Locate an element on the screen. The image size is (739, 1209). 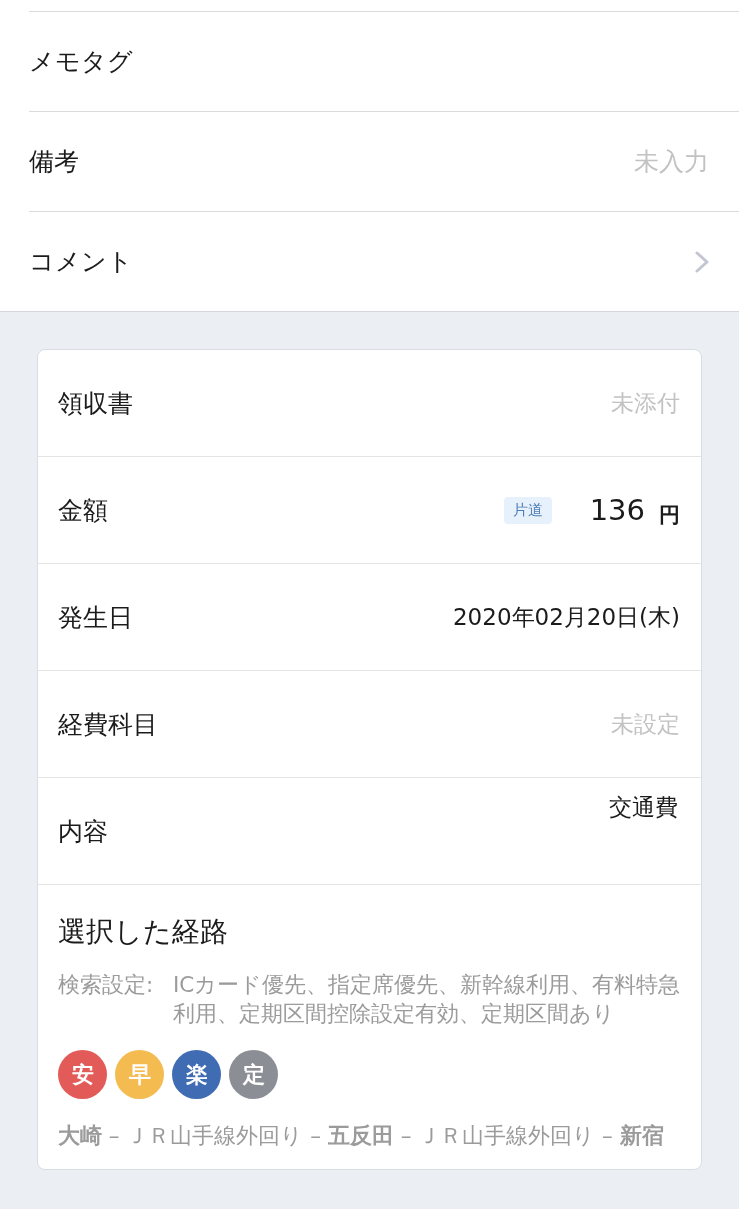
route-tag: 早 is located at coordinates (139, 1074).